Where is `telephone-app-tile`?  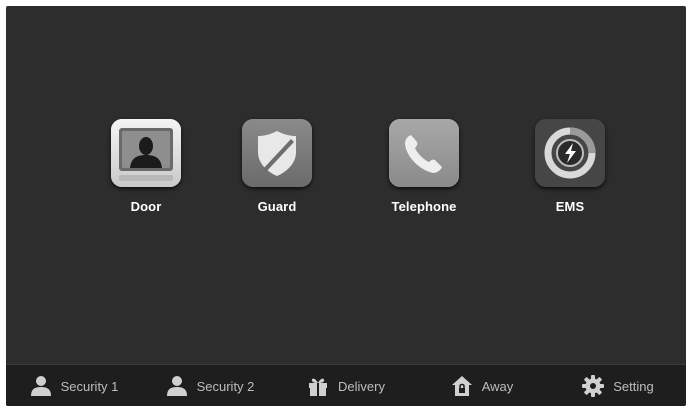 telephone-app-tile is located at coordinates (424, 153).